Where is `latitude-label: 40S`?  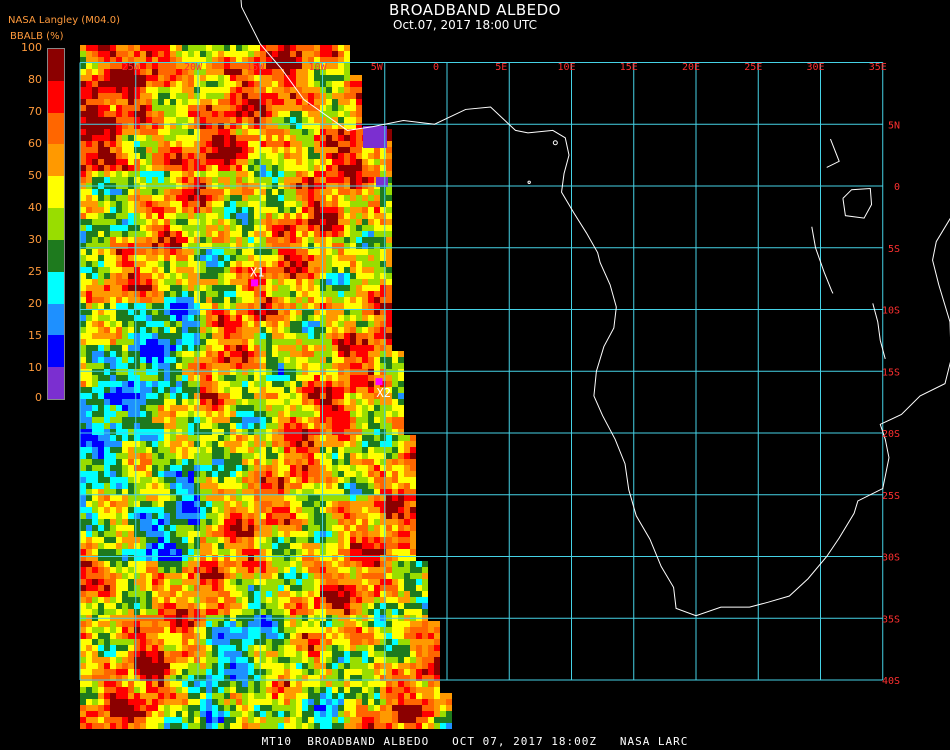
latitude-label: 40S is located at coordinates (891, 681).